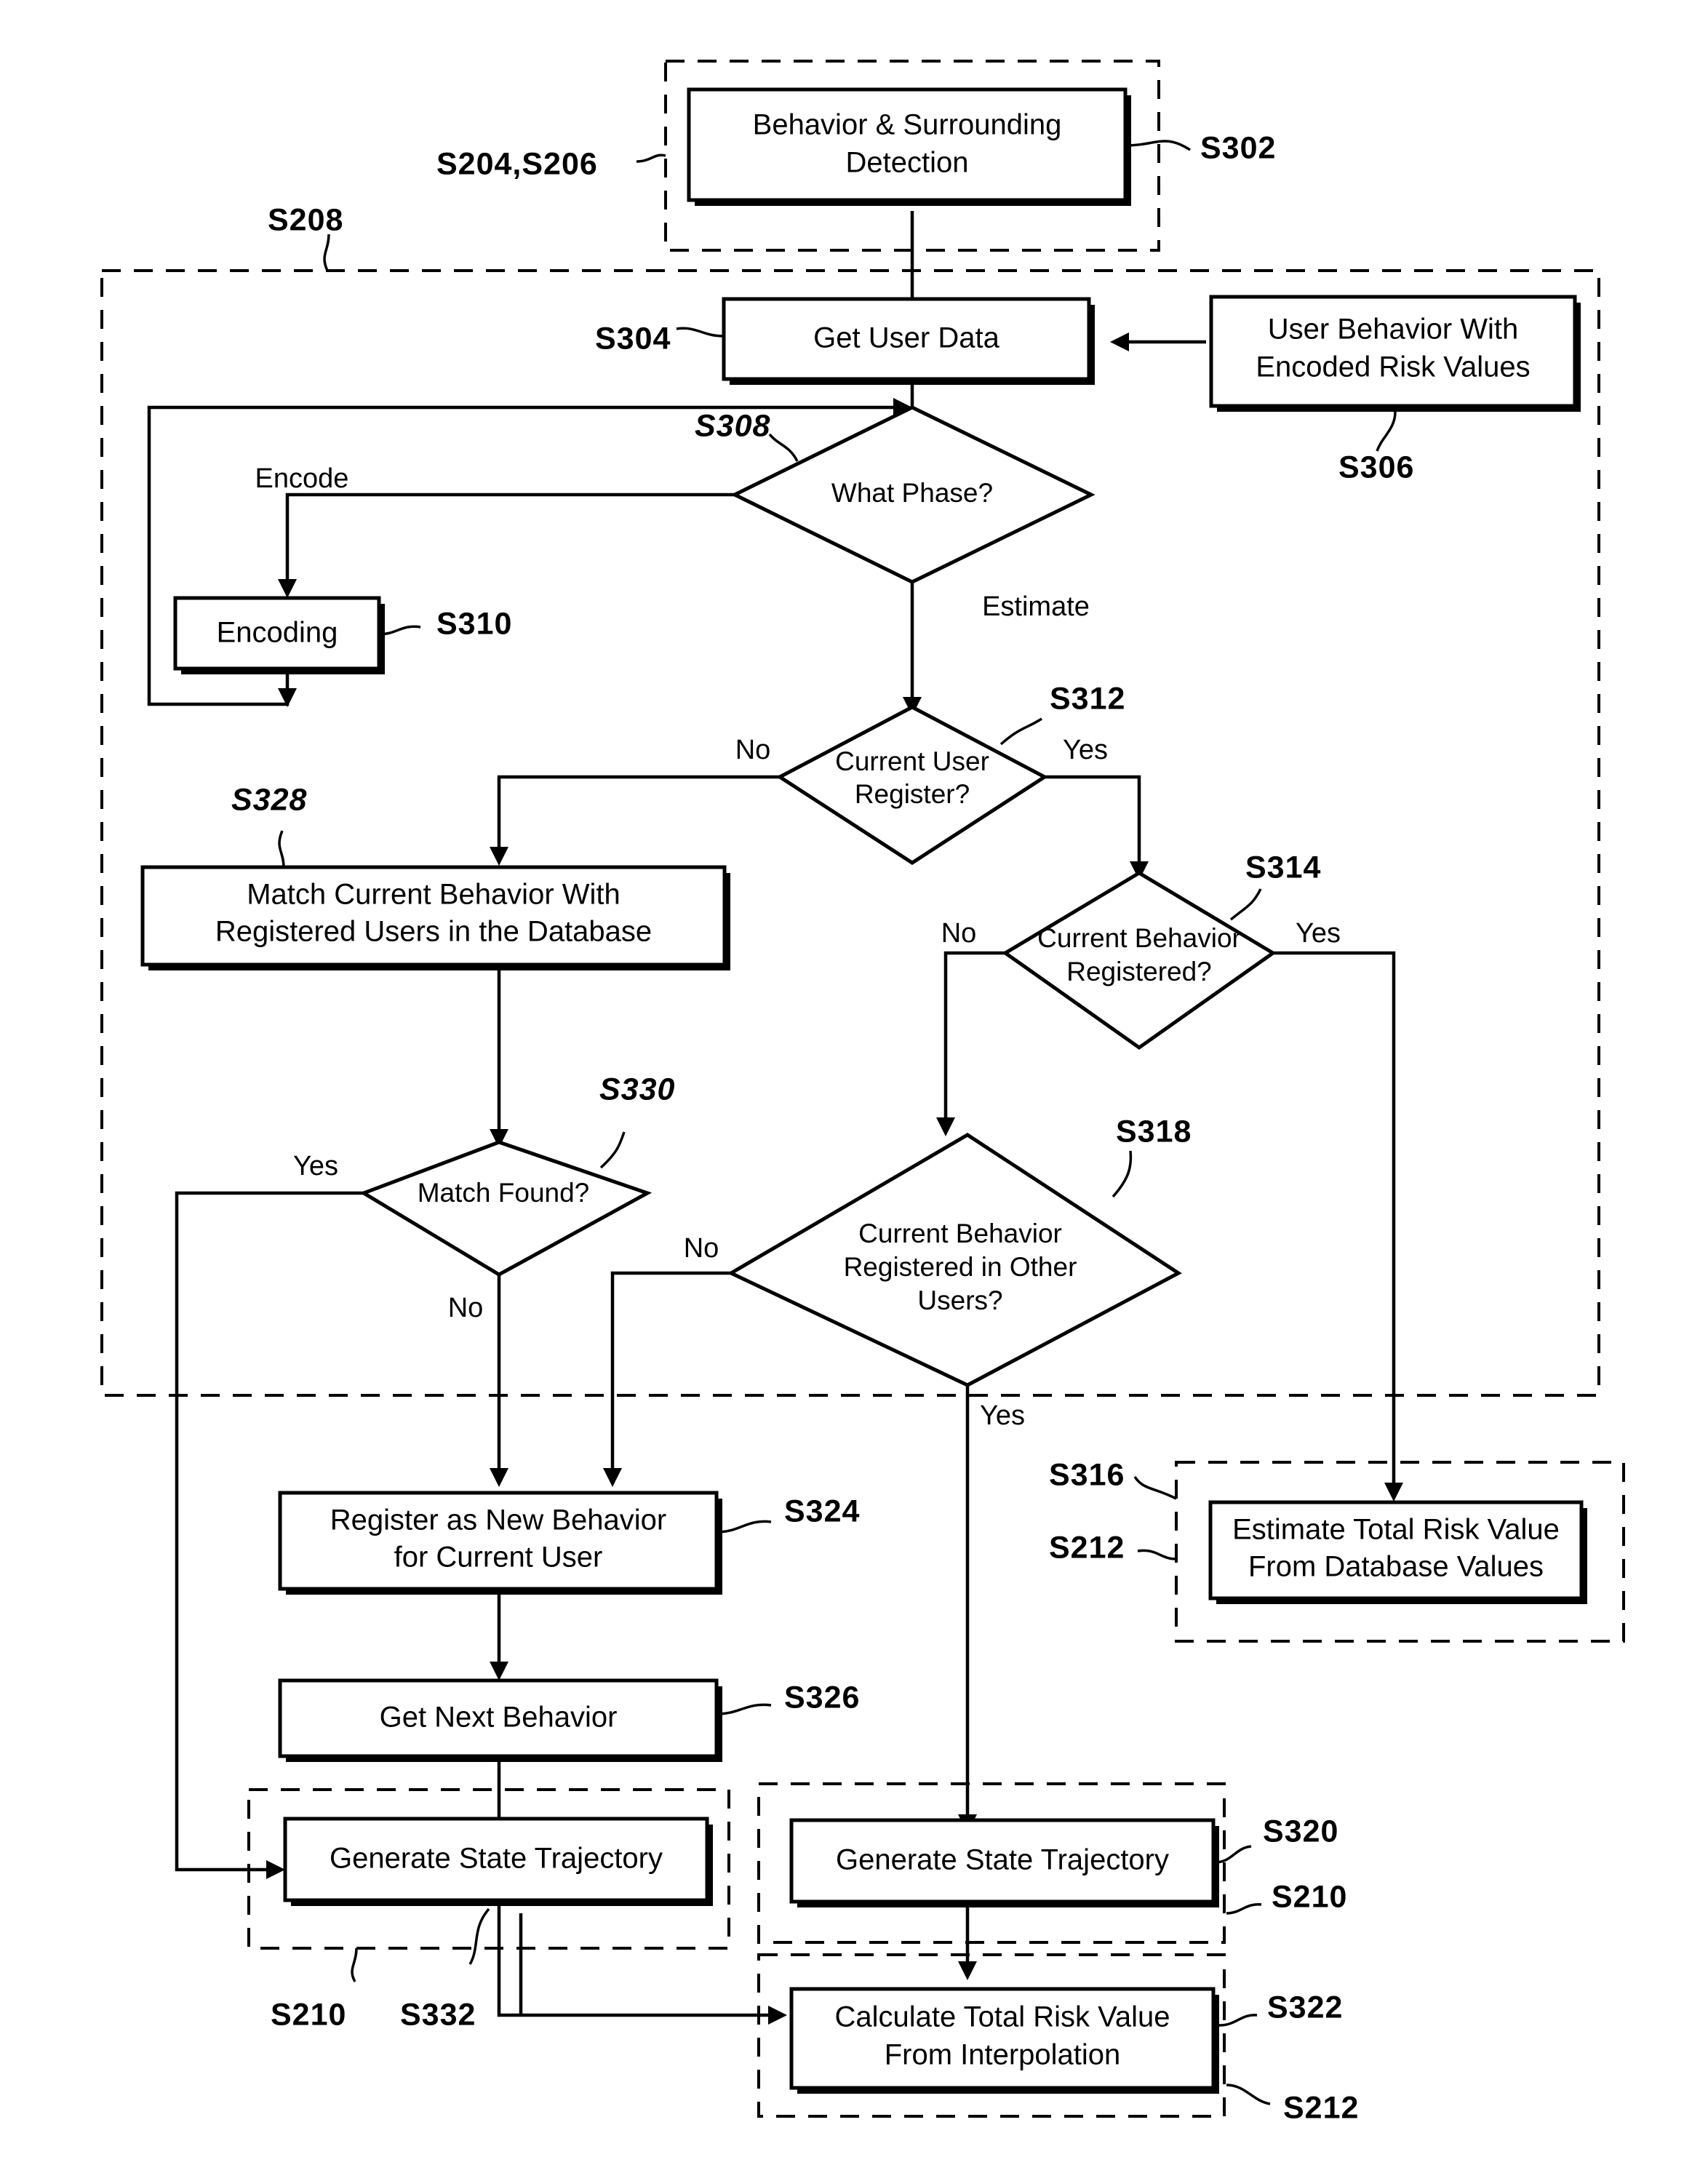  What do you see at coordinates (466, 1308) in the screenshot?
I see `edge-label-s330-no: No` at bounding box center [466, 1308].